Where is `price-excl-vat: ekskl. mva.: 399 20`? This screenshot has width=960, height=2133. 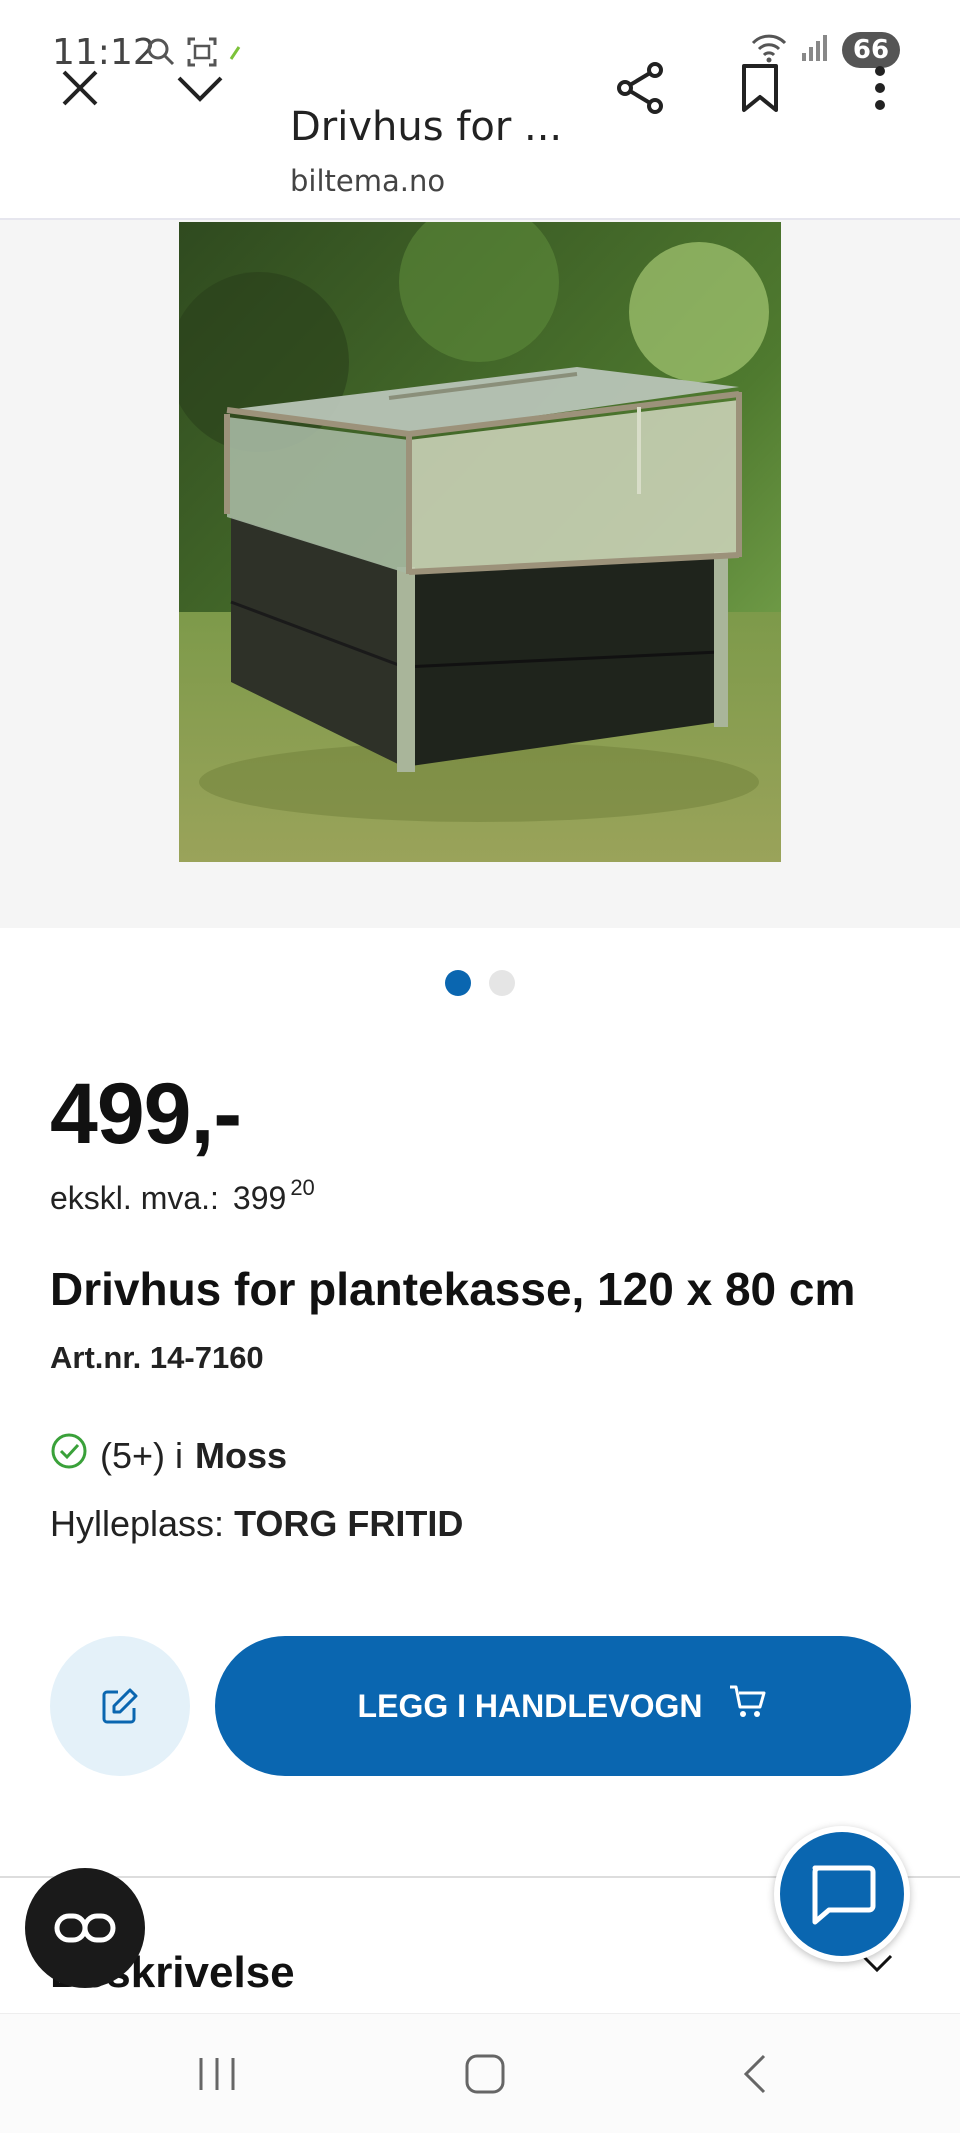
price-excl-vat: ekskl. mva.: 399 20 is located at coordinates (182, 1196).